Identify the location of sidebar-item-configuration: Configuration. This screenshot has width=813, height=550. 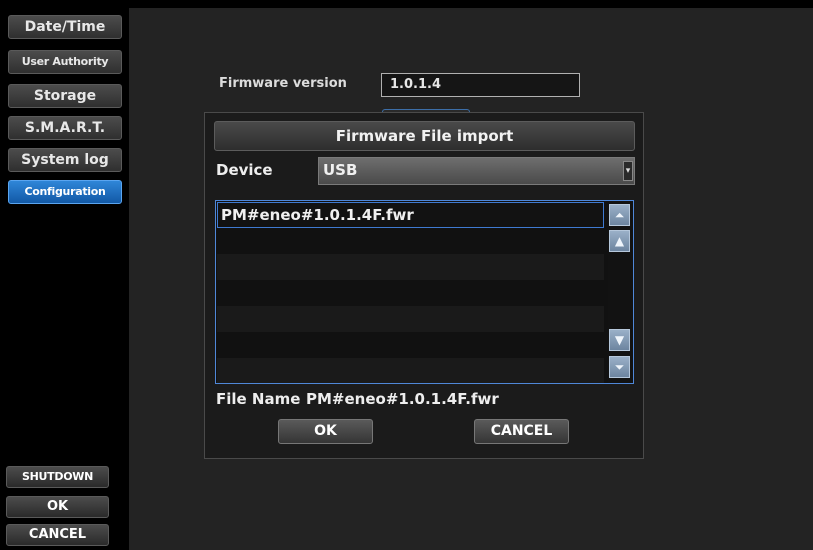
(65, 192).